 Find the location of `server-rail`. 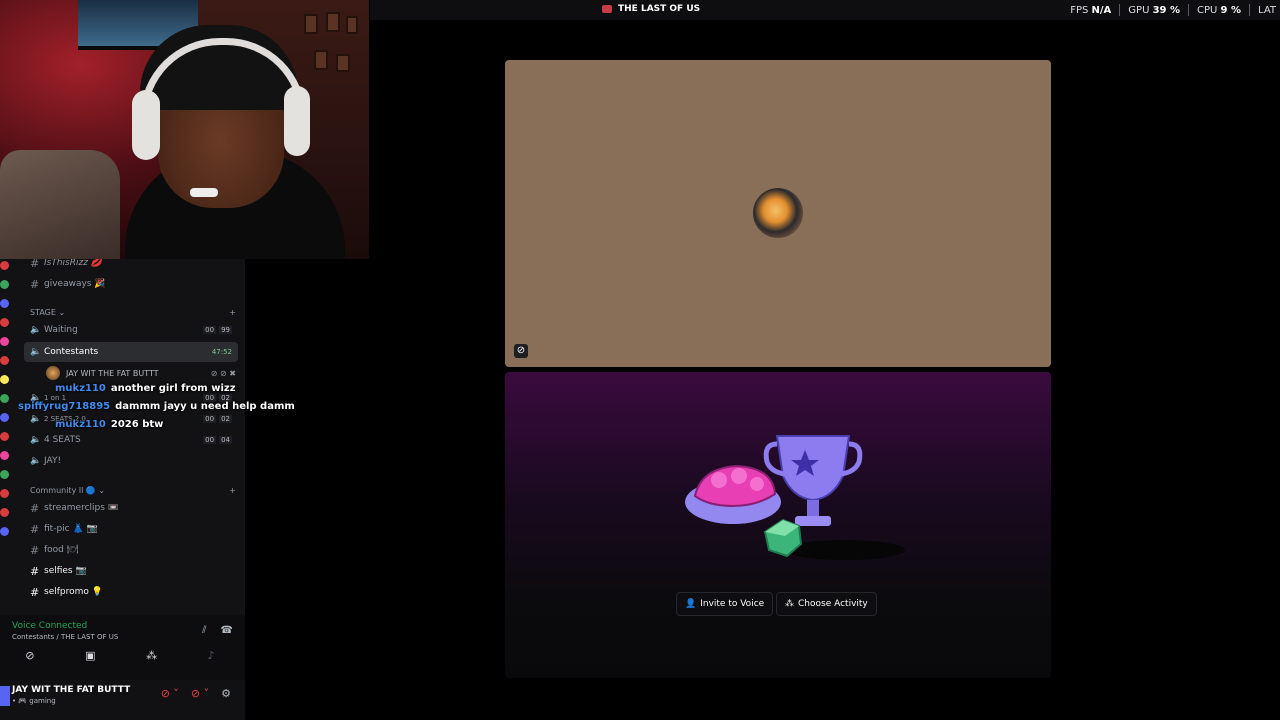

server-rail is located at coordinates (6, 439).